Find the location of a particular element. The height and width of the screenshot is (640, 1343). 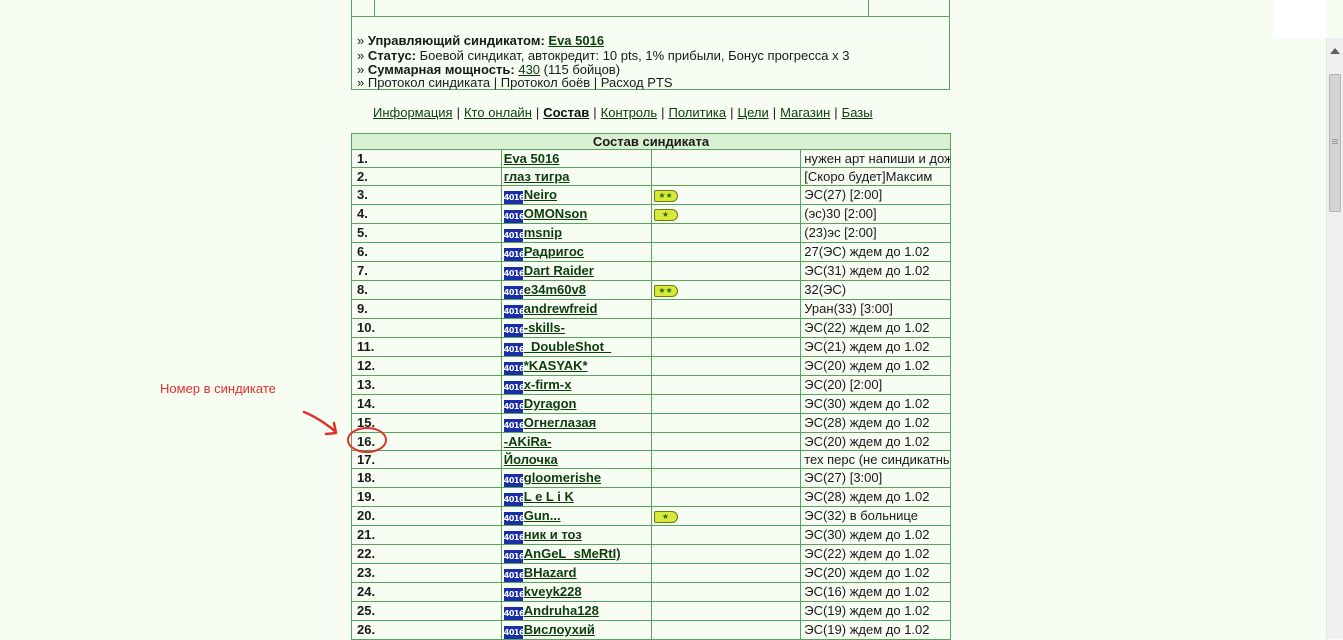

nav-roster: Состав is located at coordinates (566, 112).